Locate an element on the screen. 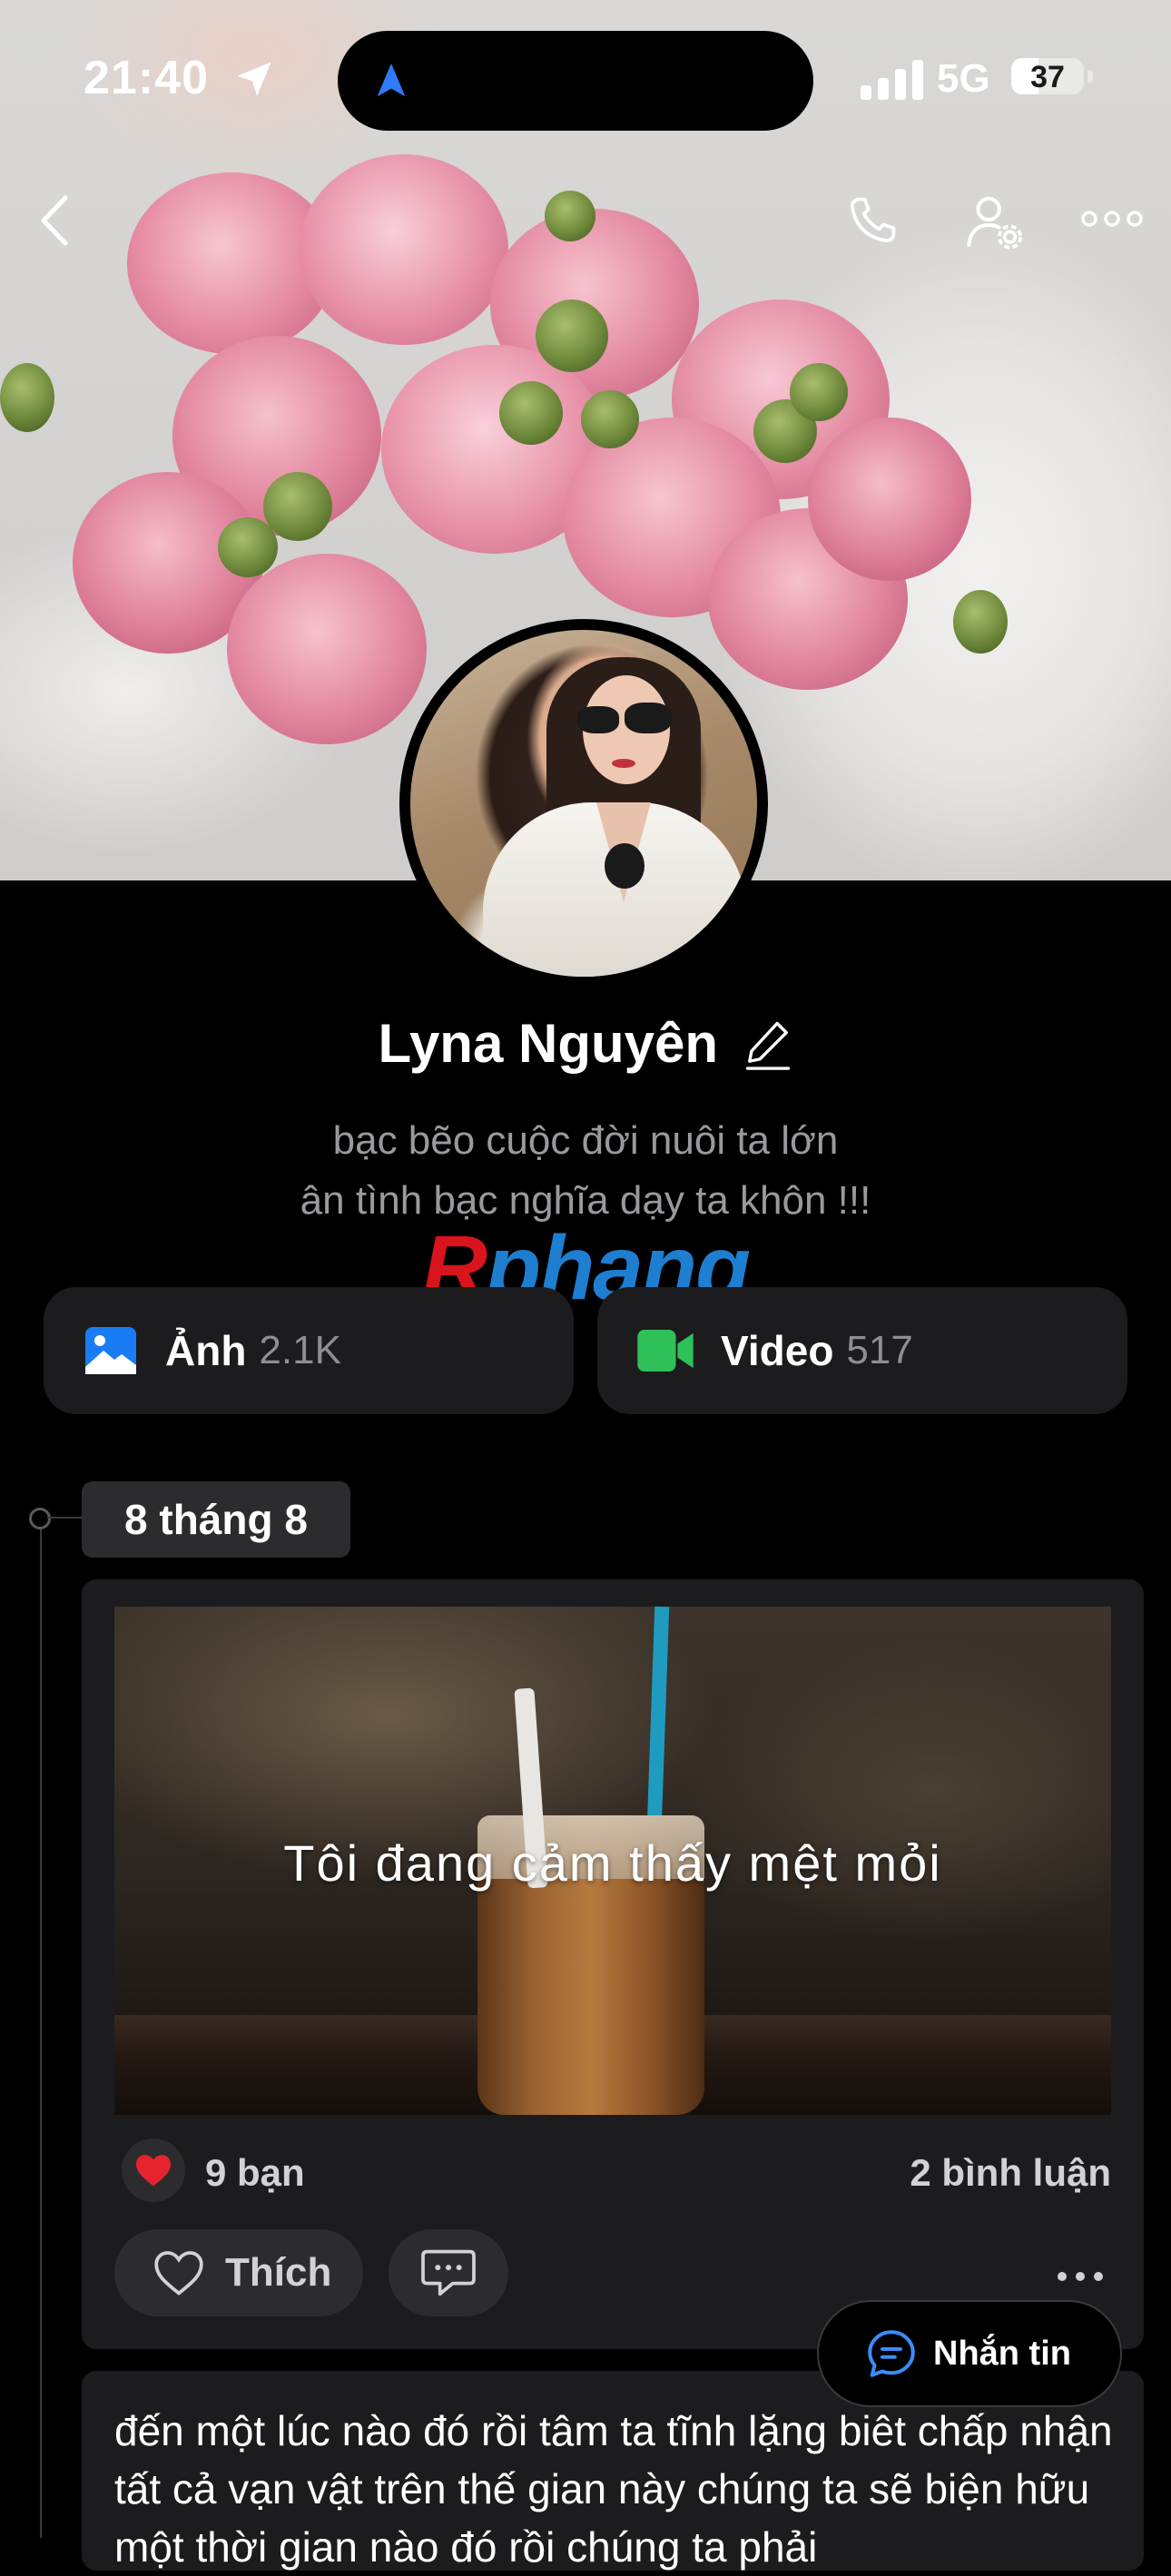 Image resolution: width=1171 pixels, height=2576 pixels. photo-icon is located at coordinates (111, 1350).